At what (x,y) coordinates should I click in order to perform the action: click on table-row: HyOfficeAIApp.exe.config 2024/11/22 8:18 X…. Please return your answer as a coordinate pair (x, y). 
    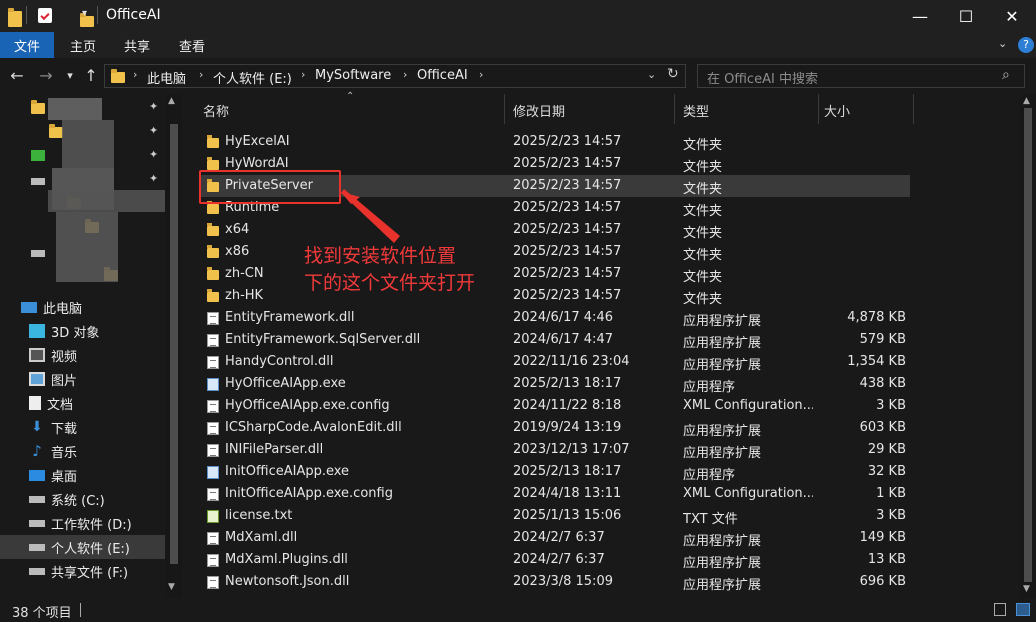
    Looking at the image, I should click on (554, 406).